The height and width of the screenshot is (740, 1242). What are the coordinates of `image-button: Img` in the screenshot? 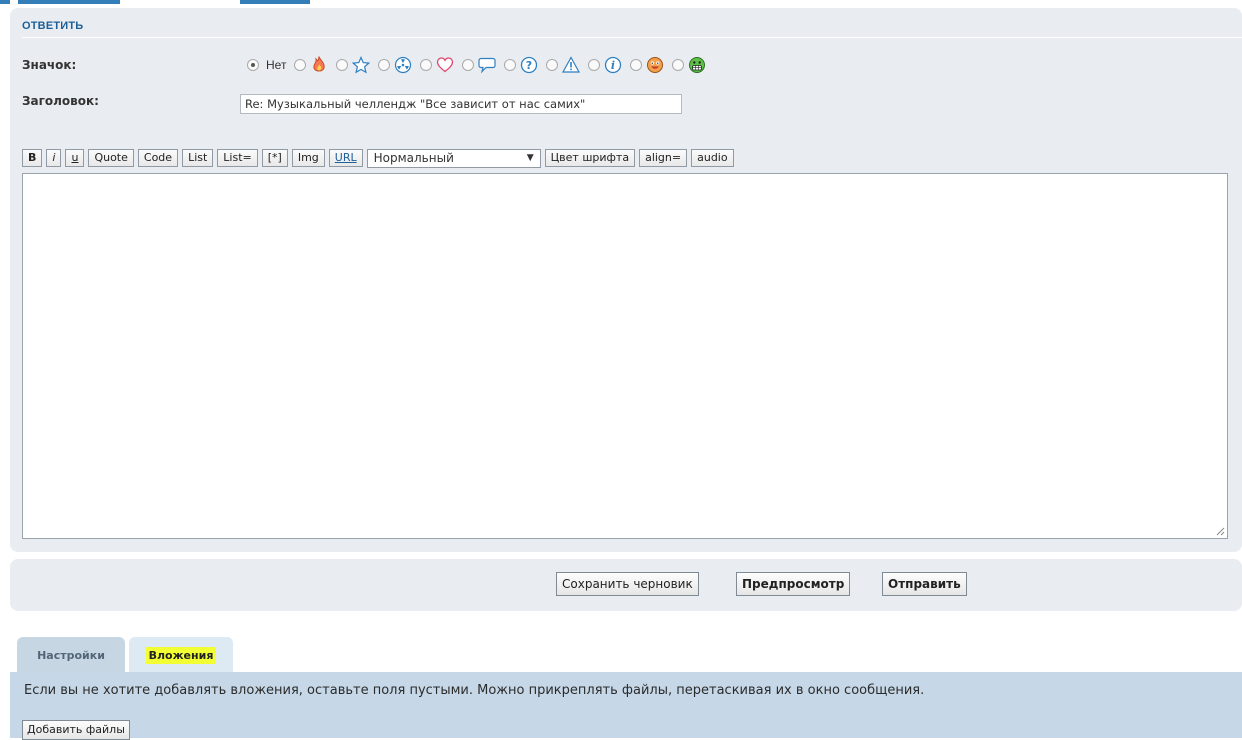 It's located at (308, 158).